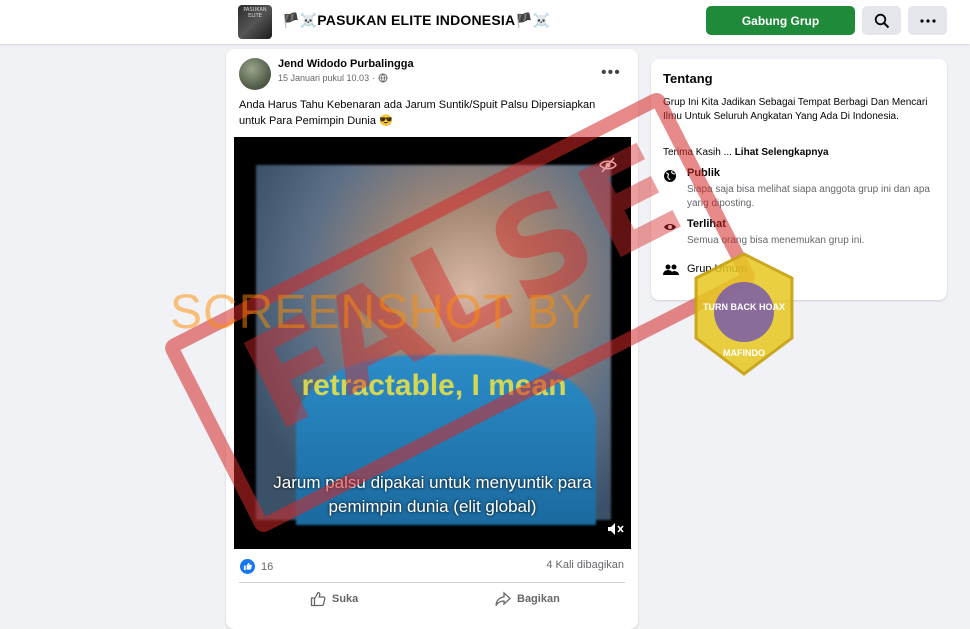 This screenshot has width=970, height=629. I want to click on screenshot-watermark: SCREENSHOT BY, so click(381, 312).